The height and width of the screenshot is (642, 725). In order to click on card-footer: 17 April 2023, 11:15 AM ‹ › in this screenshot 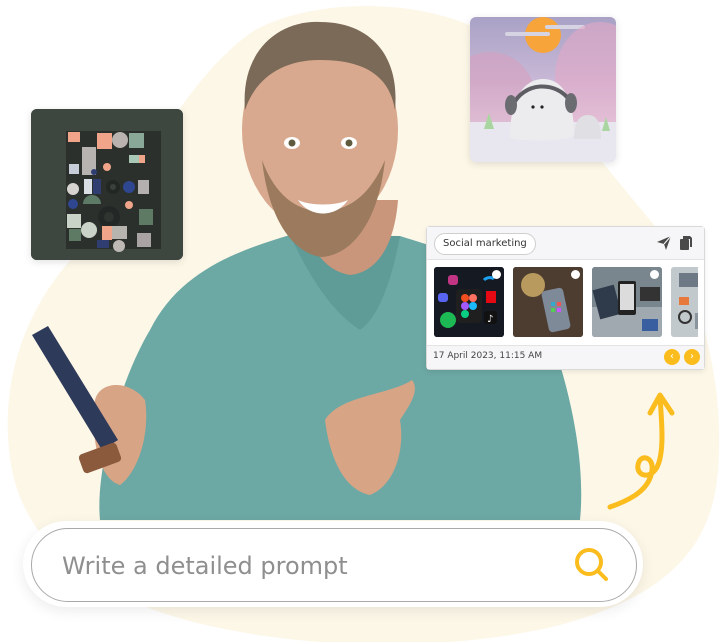, I will do `click(565, 357)`.